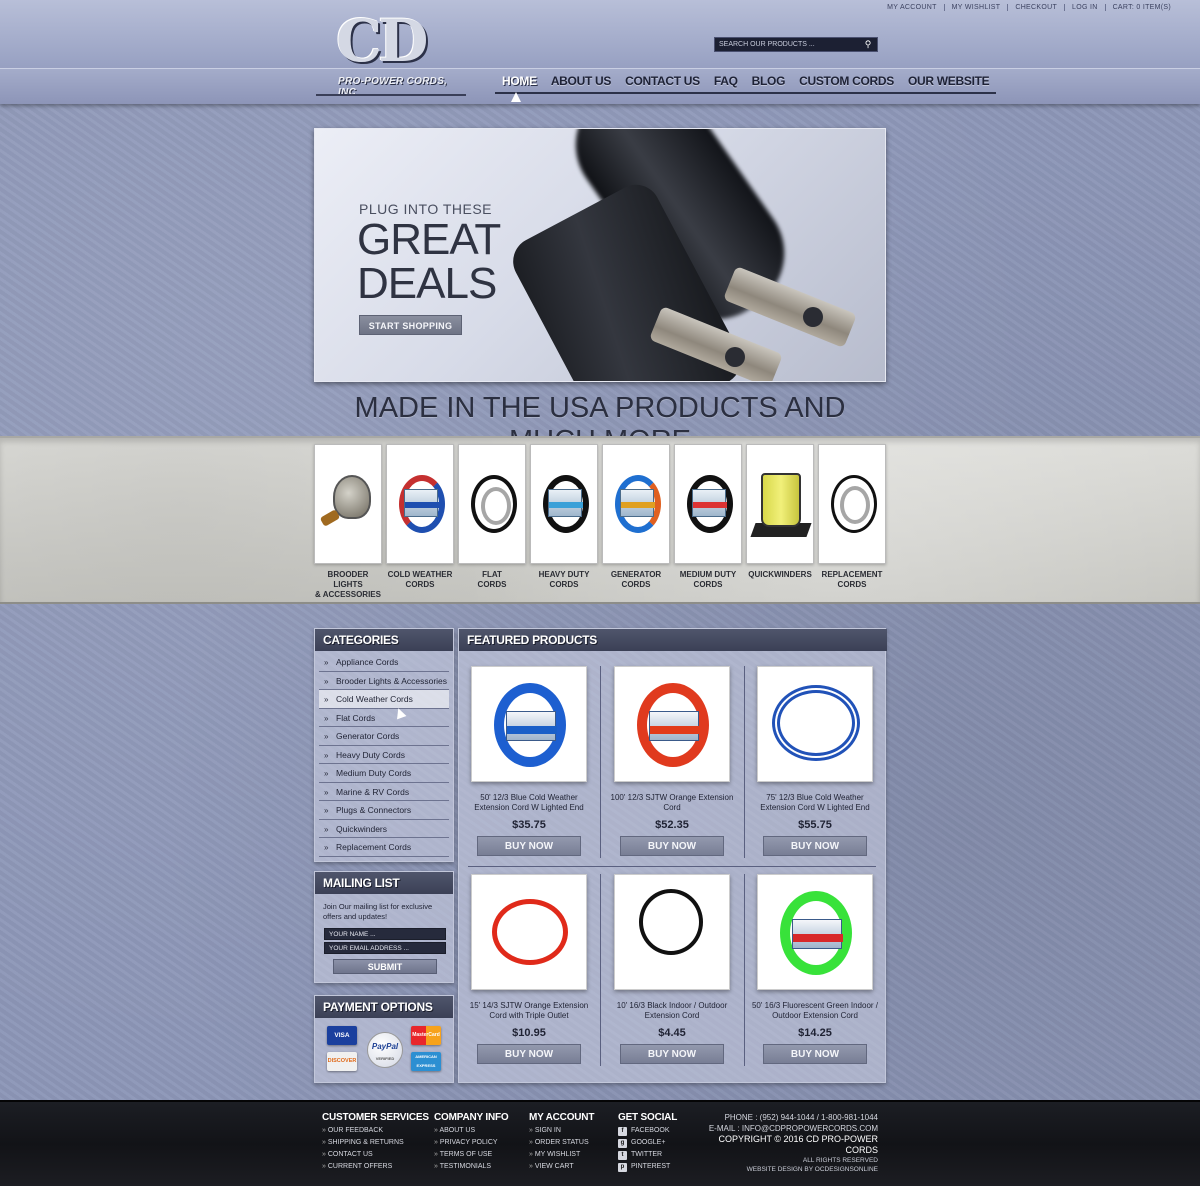  I want to click on logo-divider, so click(391, 95).